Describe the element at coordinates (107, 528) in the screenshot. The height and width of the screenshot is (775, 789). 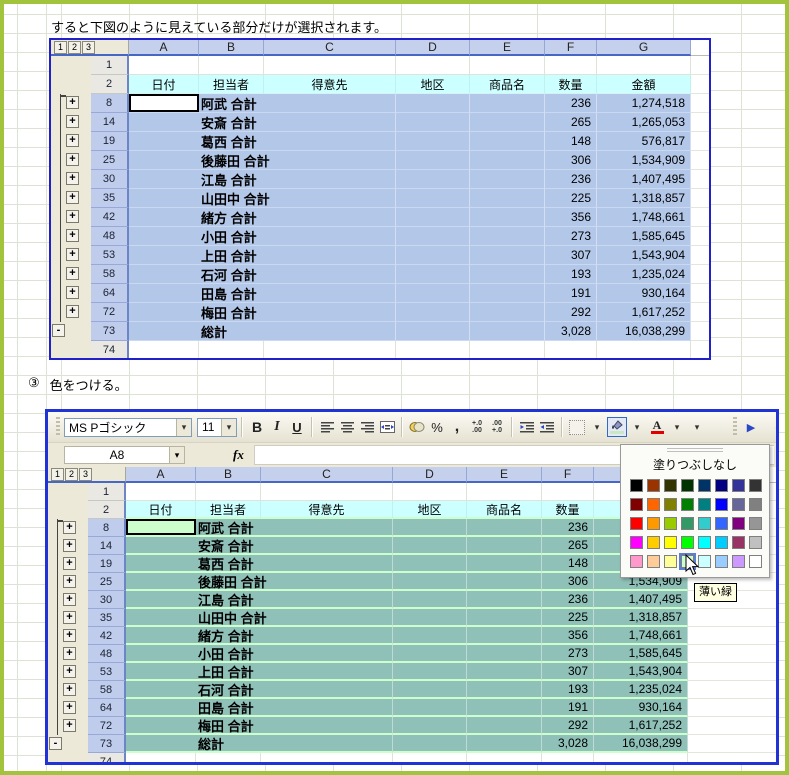
I see `row-header-8: 8` at that location.